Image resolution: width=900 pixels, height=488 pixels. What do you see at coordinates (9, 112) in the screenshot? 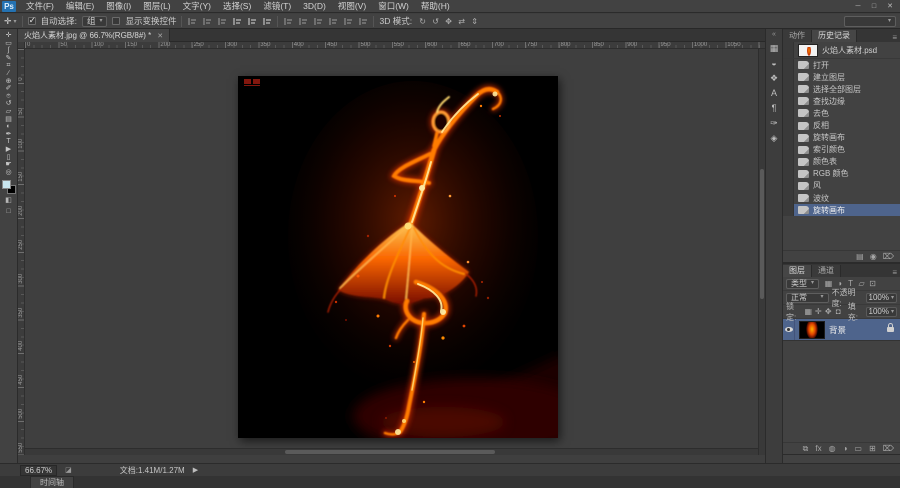
I see `eraser-tool: ▱` at bounding box center [9, 112].